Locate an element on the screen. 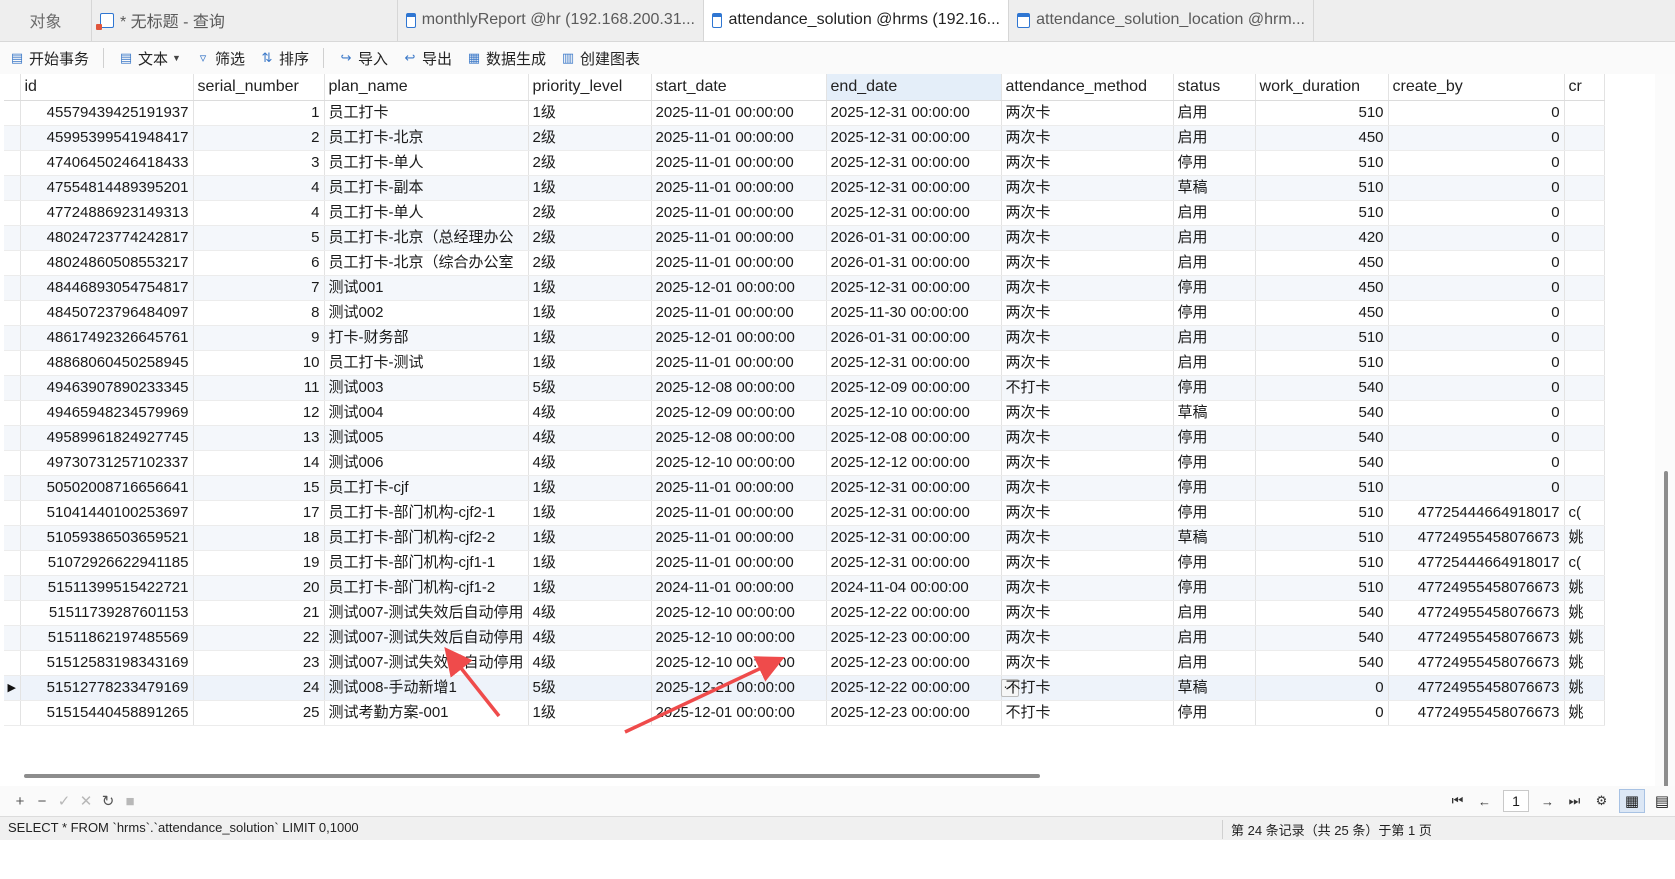 The image size is (1675, 879). cell-serial-number: 22 is located at coordinates (259, 638).